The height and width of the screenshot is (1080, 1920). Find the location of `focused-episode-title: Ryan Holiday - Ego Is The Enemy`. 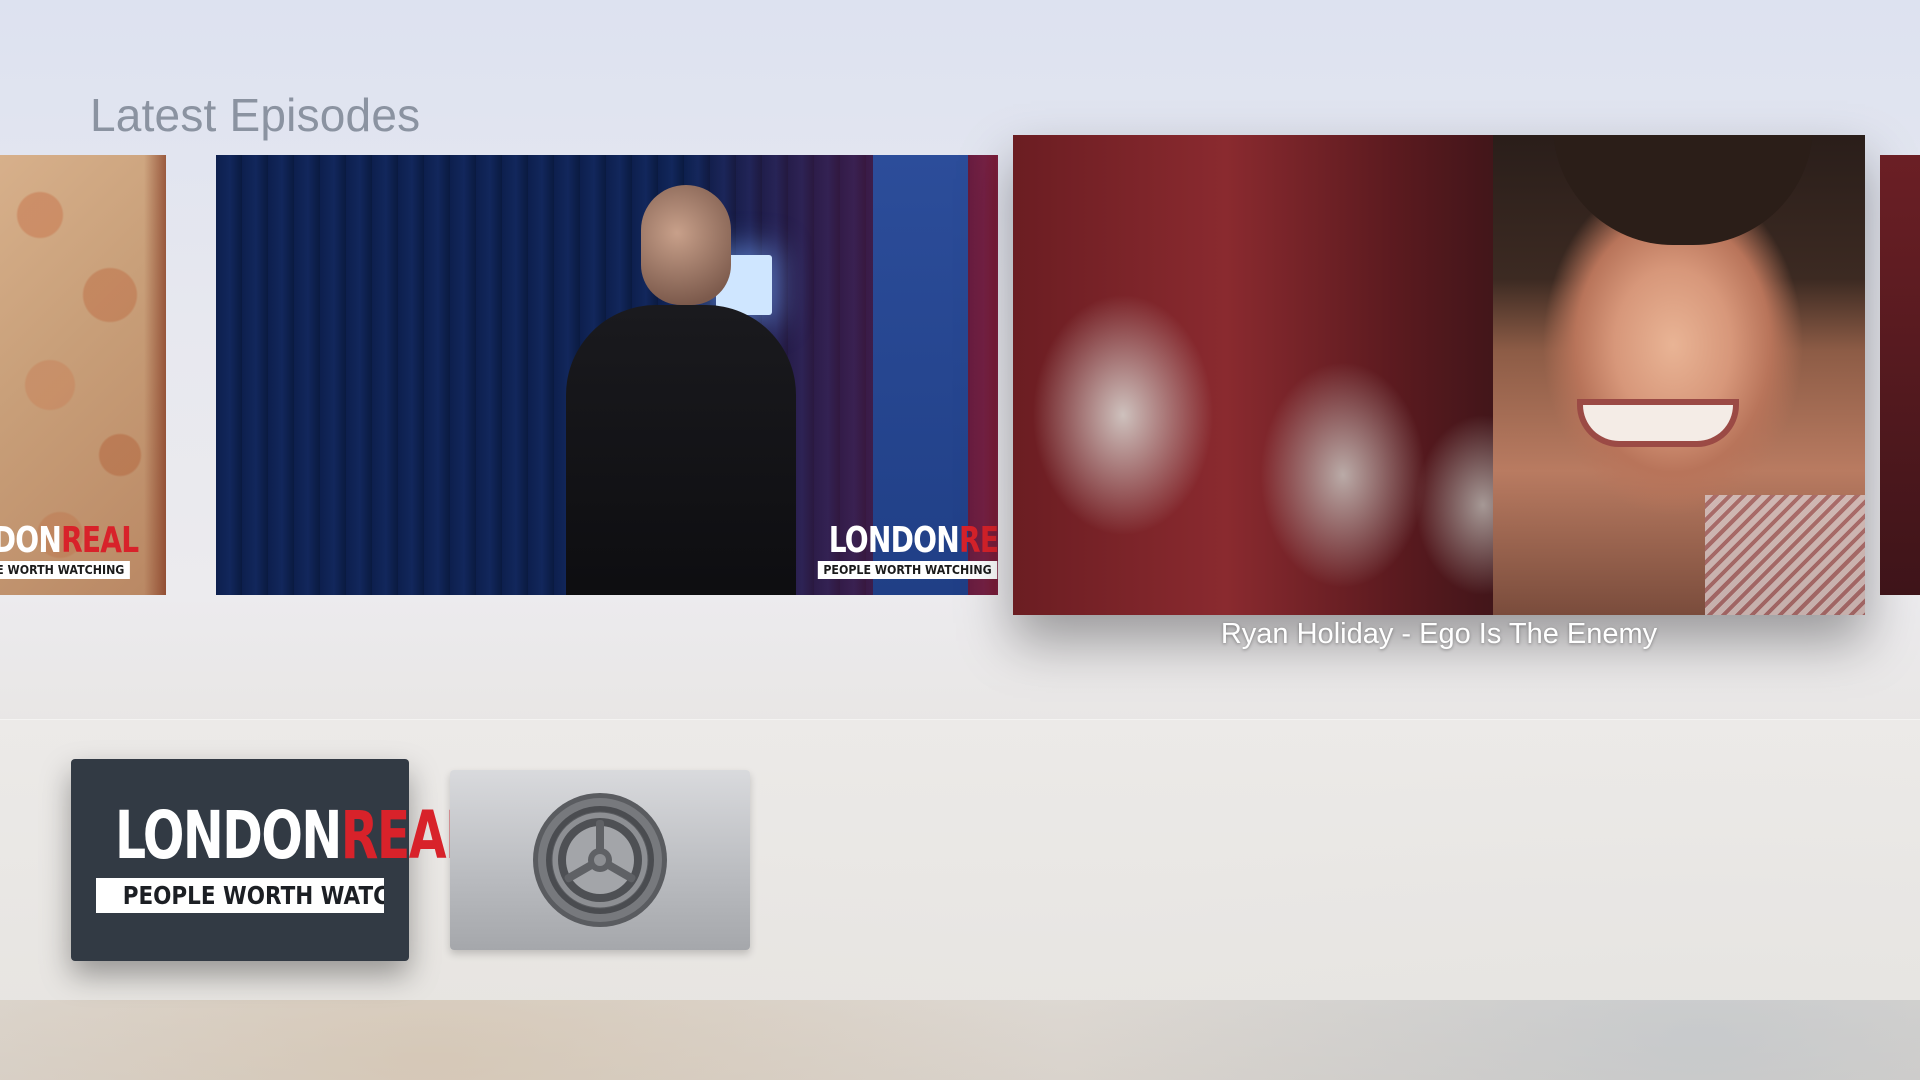

focused-episode-title: Ryan Holiday - Ego Is The Enemy is located at coordinates (1439, 634).